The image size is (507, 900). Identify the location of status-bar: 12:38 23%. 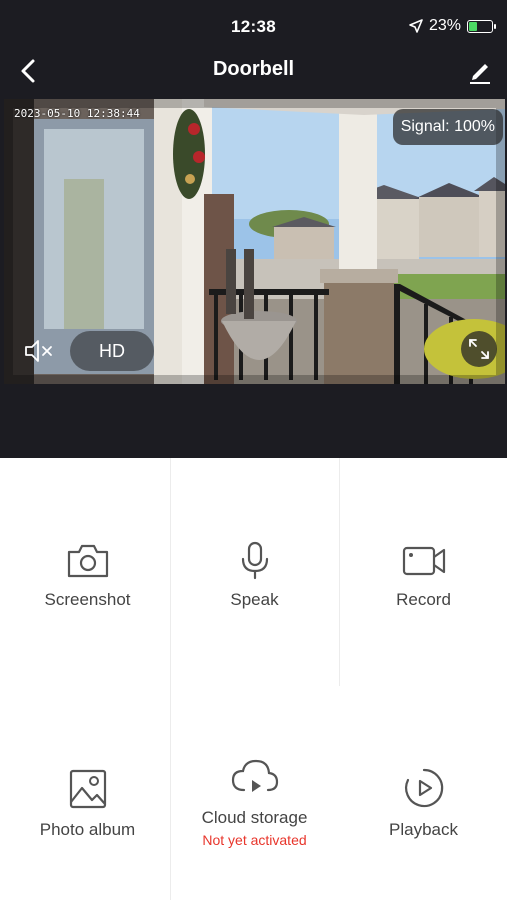
(253, 26).